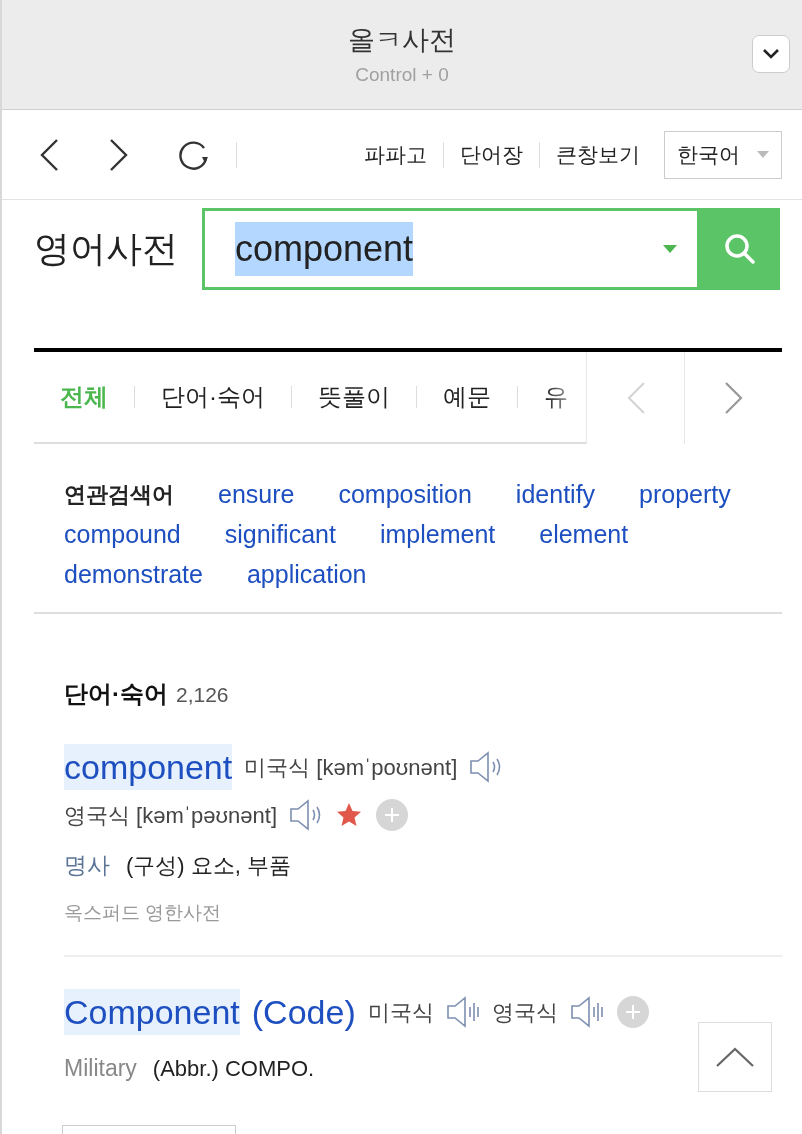  I want to click on chevron-down-icon, so click(771, 54).